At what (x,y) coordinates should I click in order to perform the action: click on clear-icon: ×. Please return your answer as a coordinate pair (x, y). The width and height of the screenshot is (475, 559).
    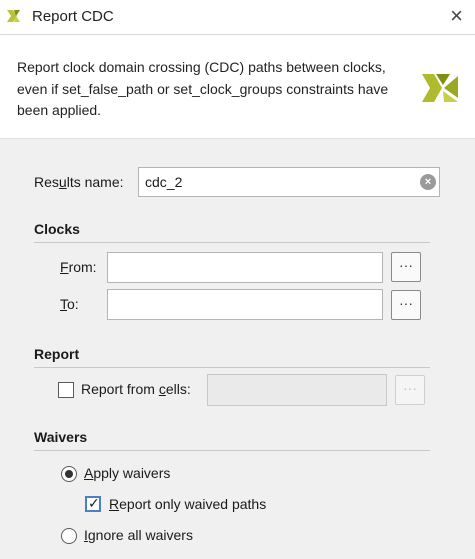
    Looking at the image, I should click on (428, 182).